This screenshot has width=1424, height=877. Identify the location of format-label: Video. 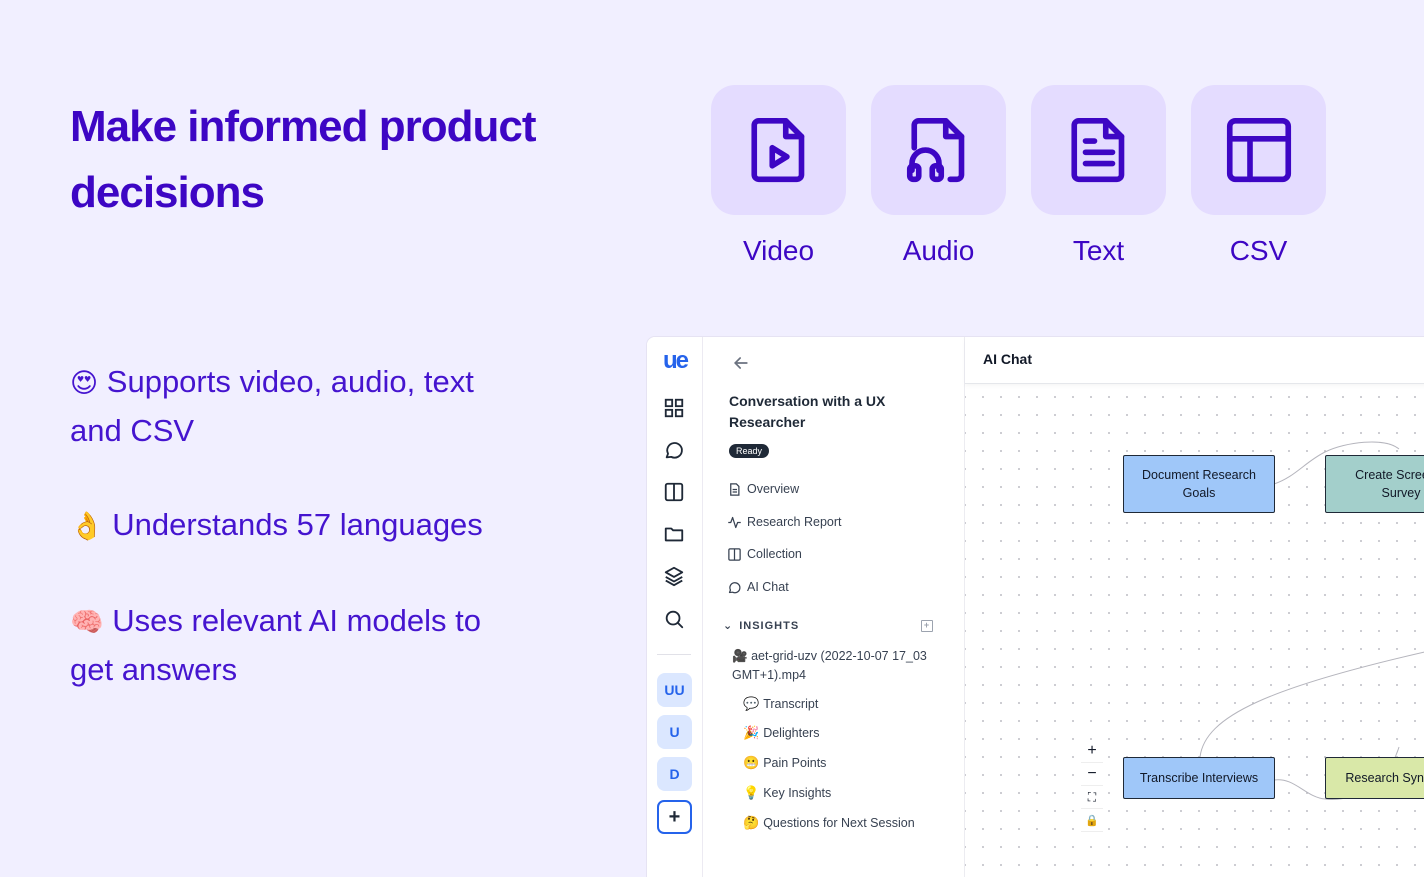
(778, 250).